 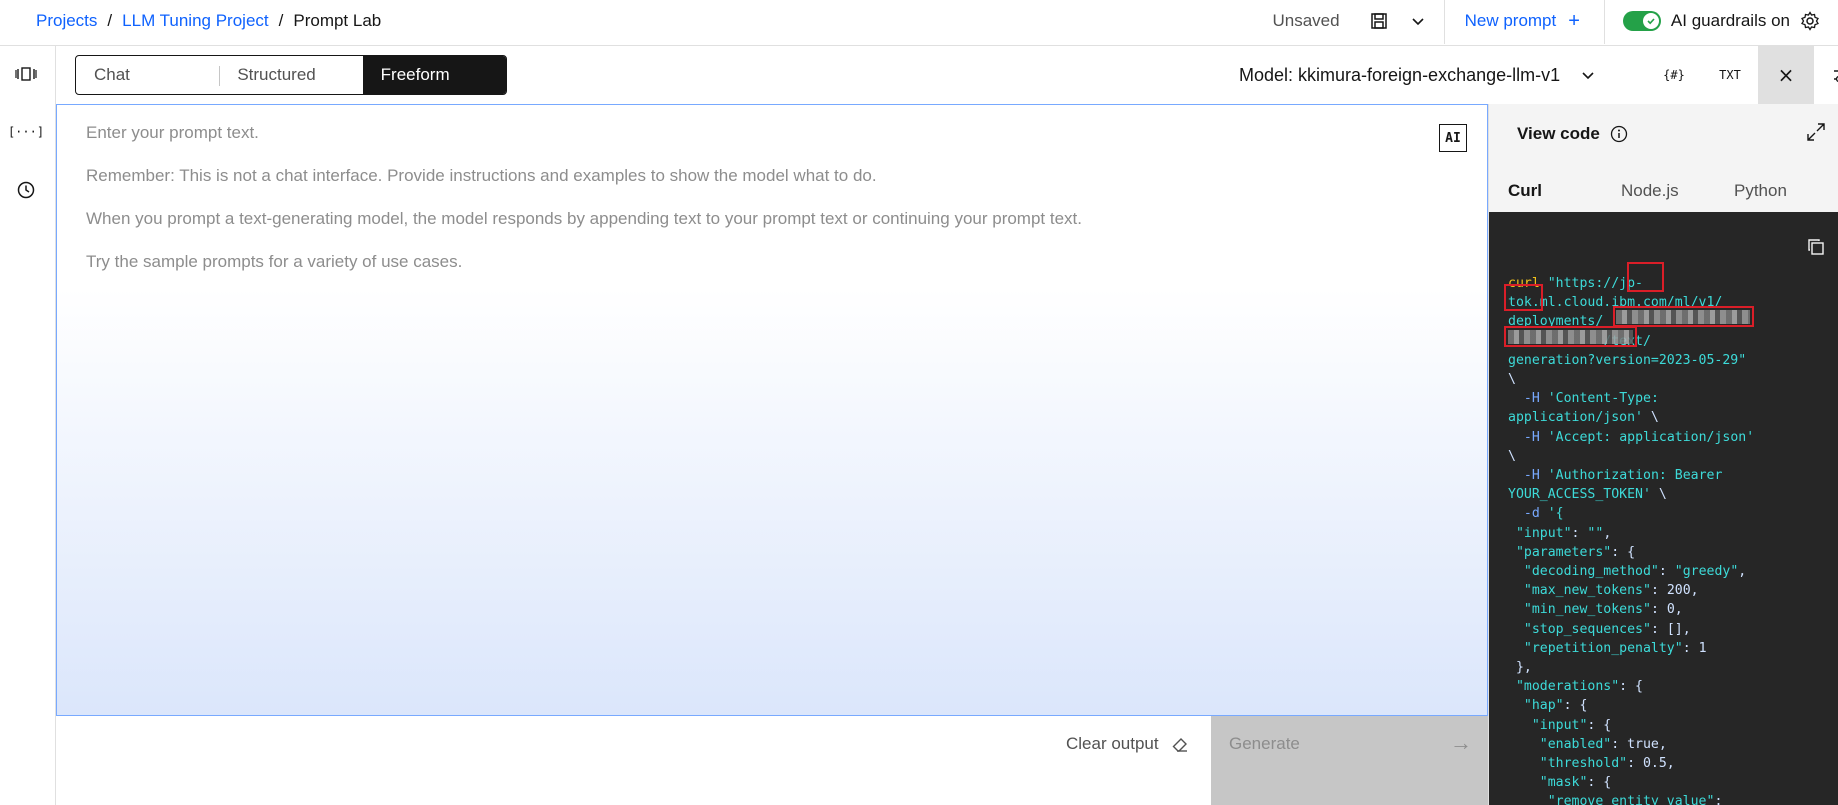 I want to click on breadcrumb-project: LLM Tuning Project, so click(x=195, y=21).